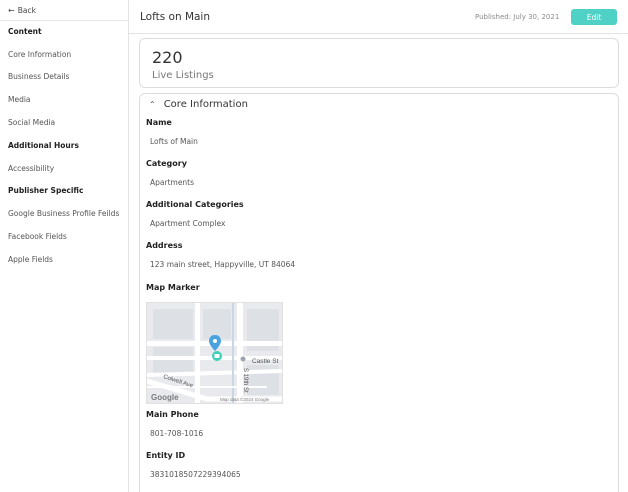 The width and height of the screenshot is (628, 492). I want to click on field-value-entity-id: 3831018507229394065, so click(195, 474).